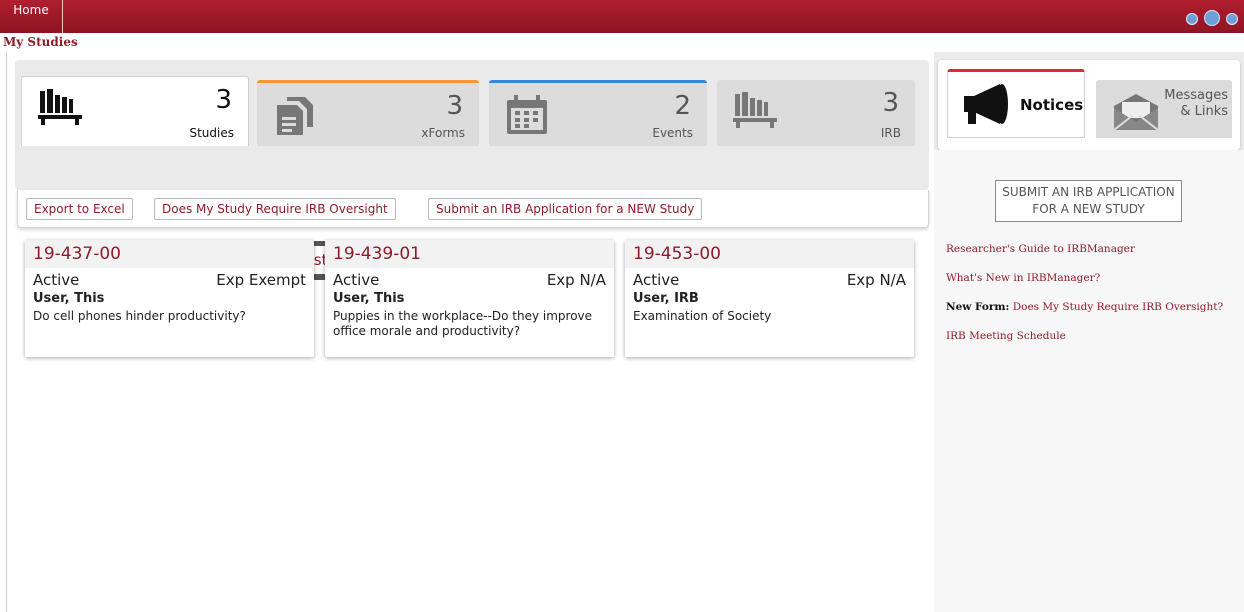  Describe the element at coordinates (1136, 112) in the screenshot. I see `envelope-icon` at that location.